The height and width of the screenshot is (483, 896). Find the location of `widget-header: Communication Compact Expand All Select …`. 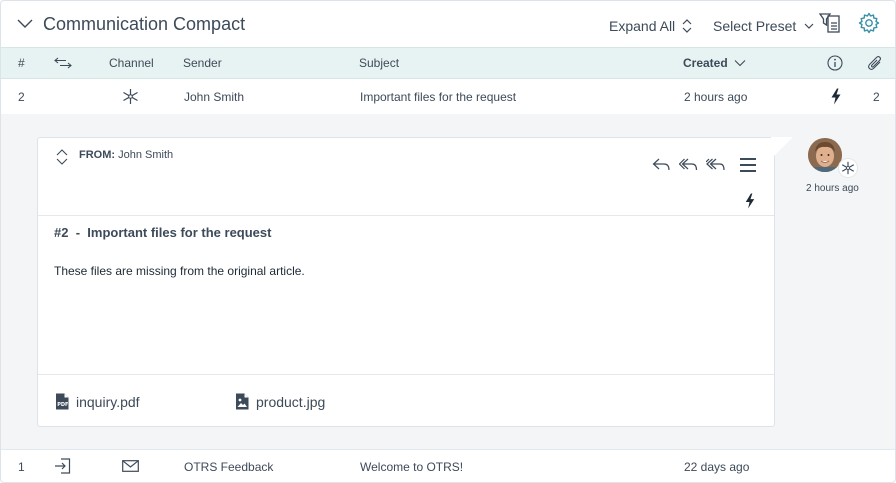

widget-header: Communication Compact Expand All Select … is located at coordinates (448, 24).